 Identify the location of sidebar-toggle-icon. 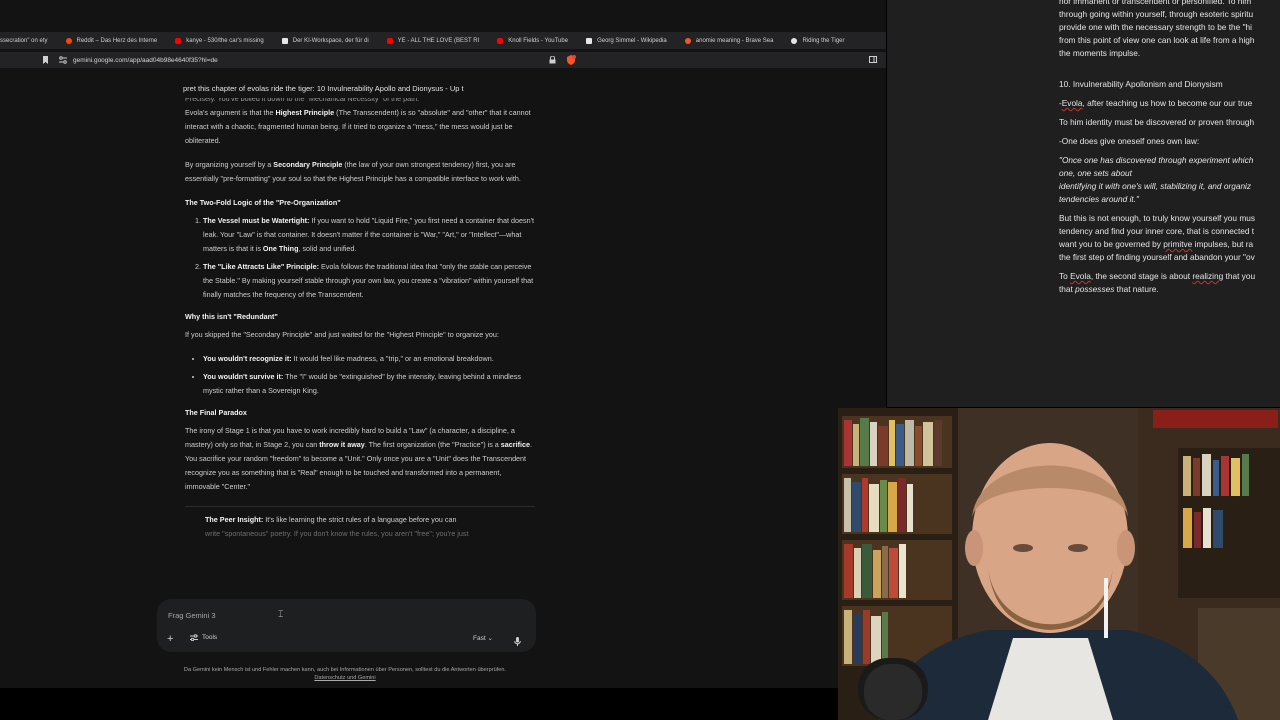
(873, 59).